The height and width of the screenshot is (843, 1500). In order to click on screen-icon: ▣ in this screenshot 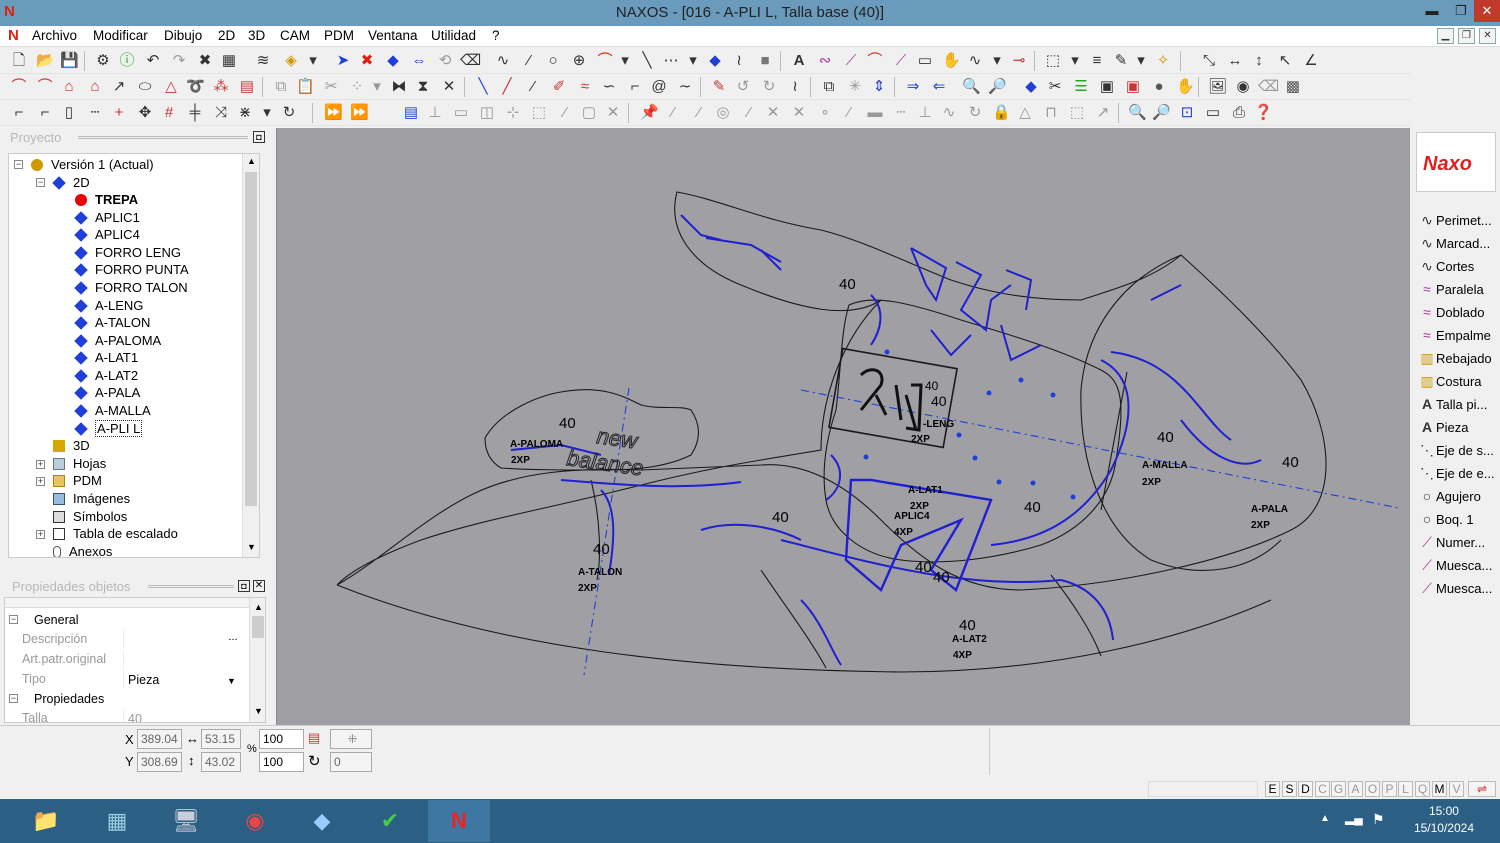, I will do `click(1133, 87)`.